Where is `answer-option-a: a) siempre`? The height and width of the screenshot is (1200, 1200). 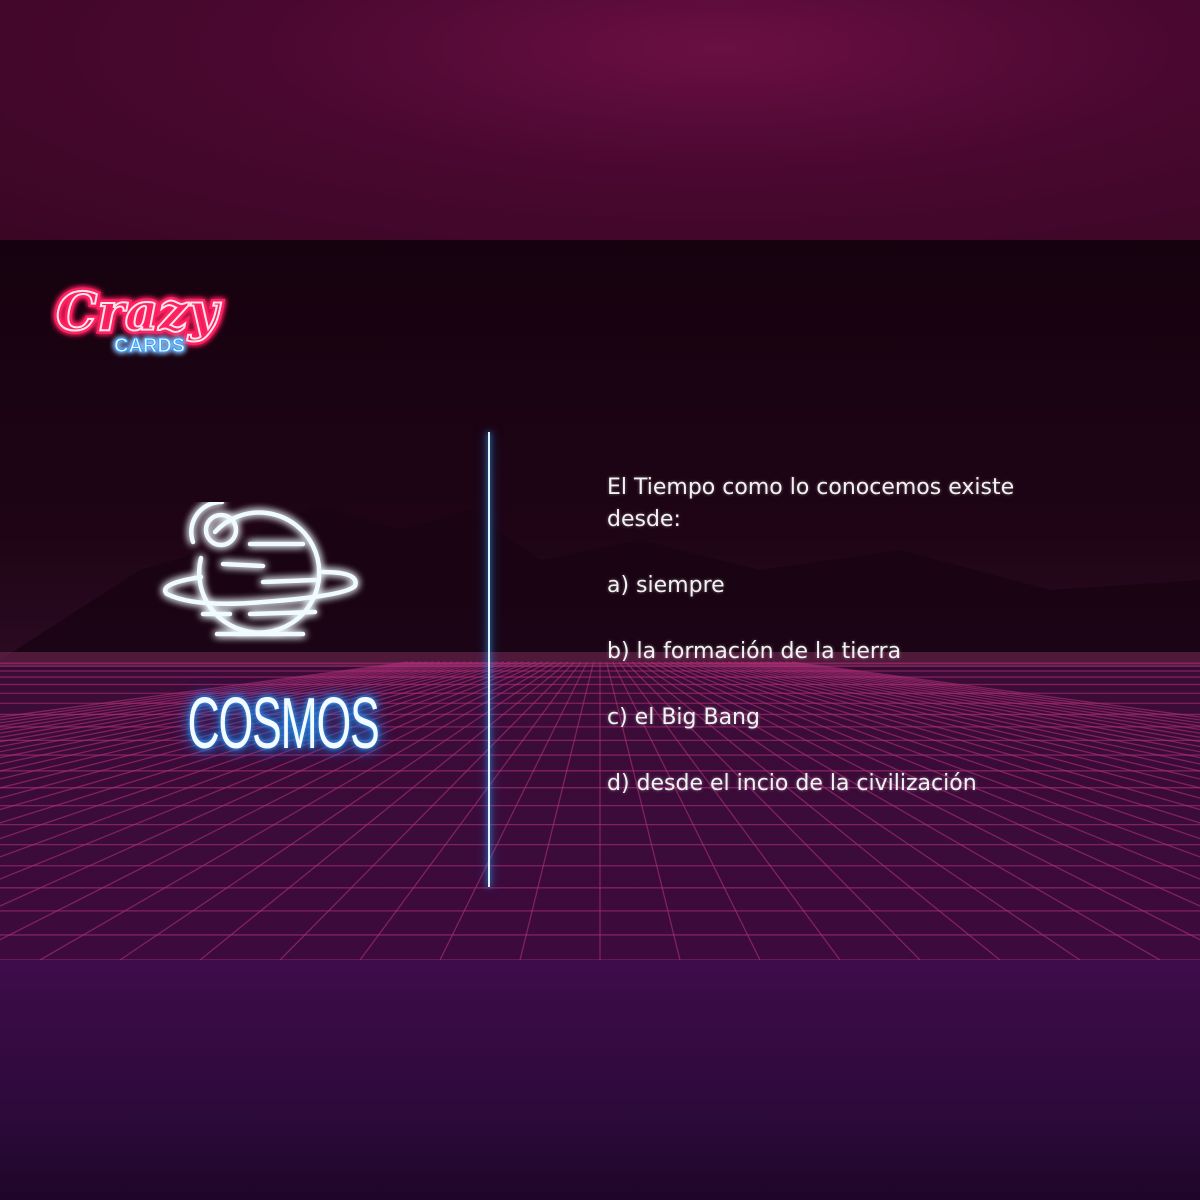
answer-option-a: a) siempre is located at coordinates (832, 586).